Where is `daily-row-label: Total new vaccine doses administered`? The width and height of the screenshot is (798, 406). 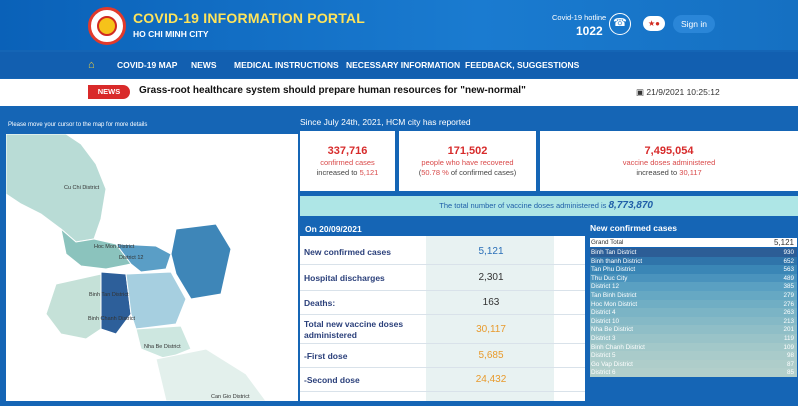
daily-row-label: Total new vaccine doses administered is located at coordinates (354, 329).